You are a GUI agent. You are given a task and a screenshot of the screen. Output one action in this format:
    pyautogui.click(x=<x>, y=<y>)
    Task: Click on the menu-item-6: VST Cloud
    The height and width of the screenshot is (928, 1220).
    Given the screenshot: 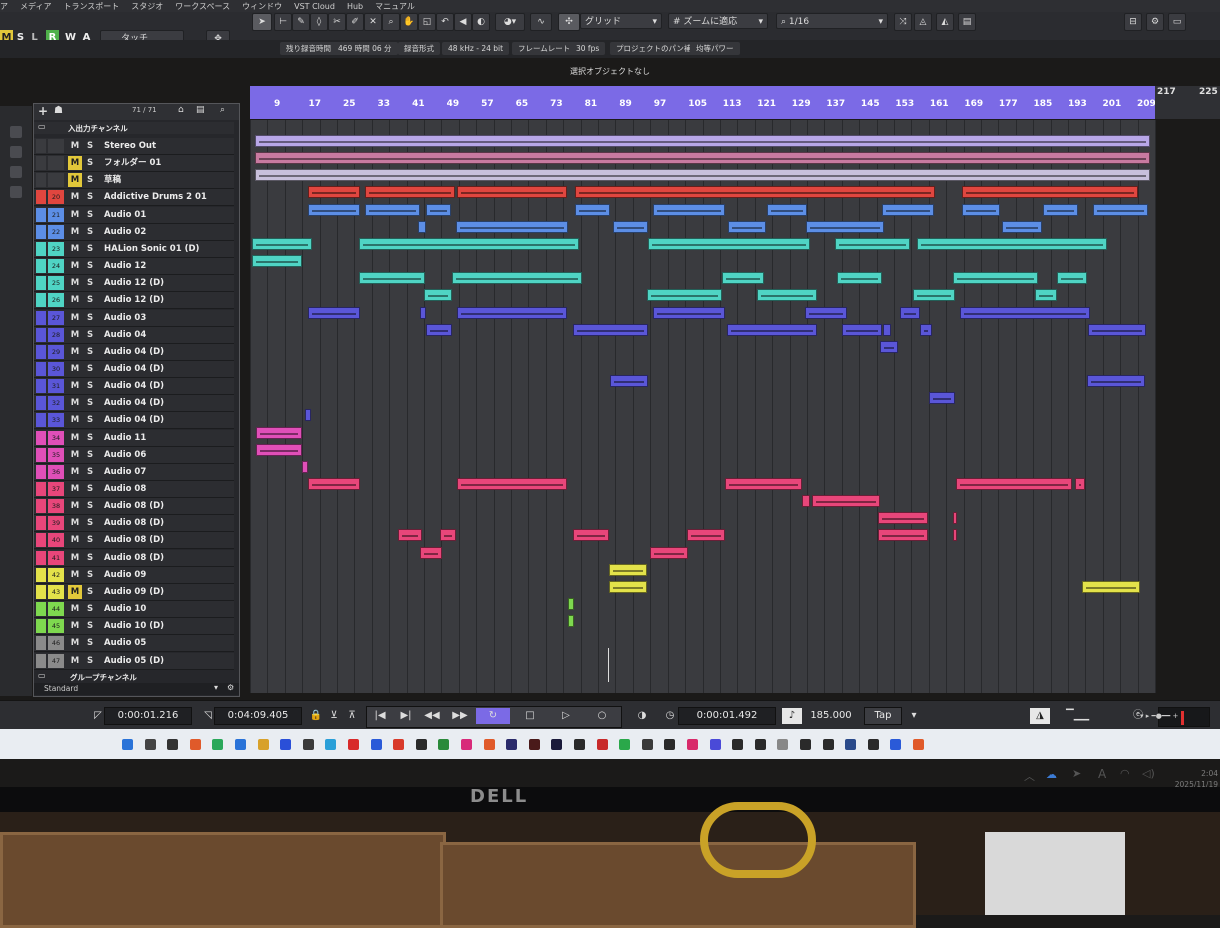 What is the action you would take?
    pyautogui.click(x=314, y=6)
    